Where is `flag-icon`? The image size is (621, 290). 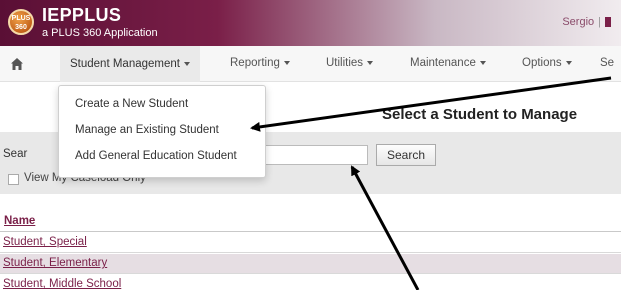
flag-icon is located at coordinates (608, 22).